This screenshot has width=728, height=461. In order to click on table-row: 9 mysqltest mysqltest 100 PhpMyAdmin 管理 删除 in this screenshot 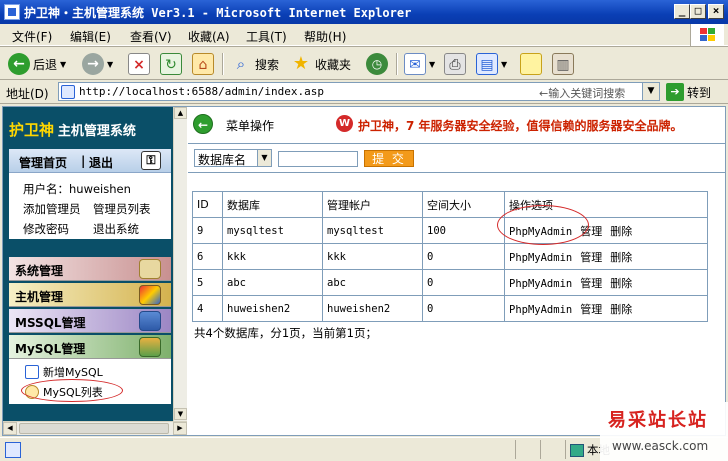, I will do `click(450, 225)`.